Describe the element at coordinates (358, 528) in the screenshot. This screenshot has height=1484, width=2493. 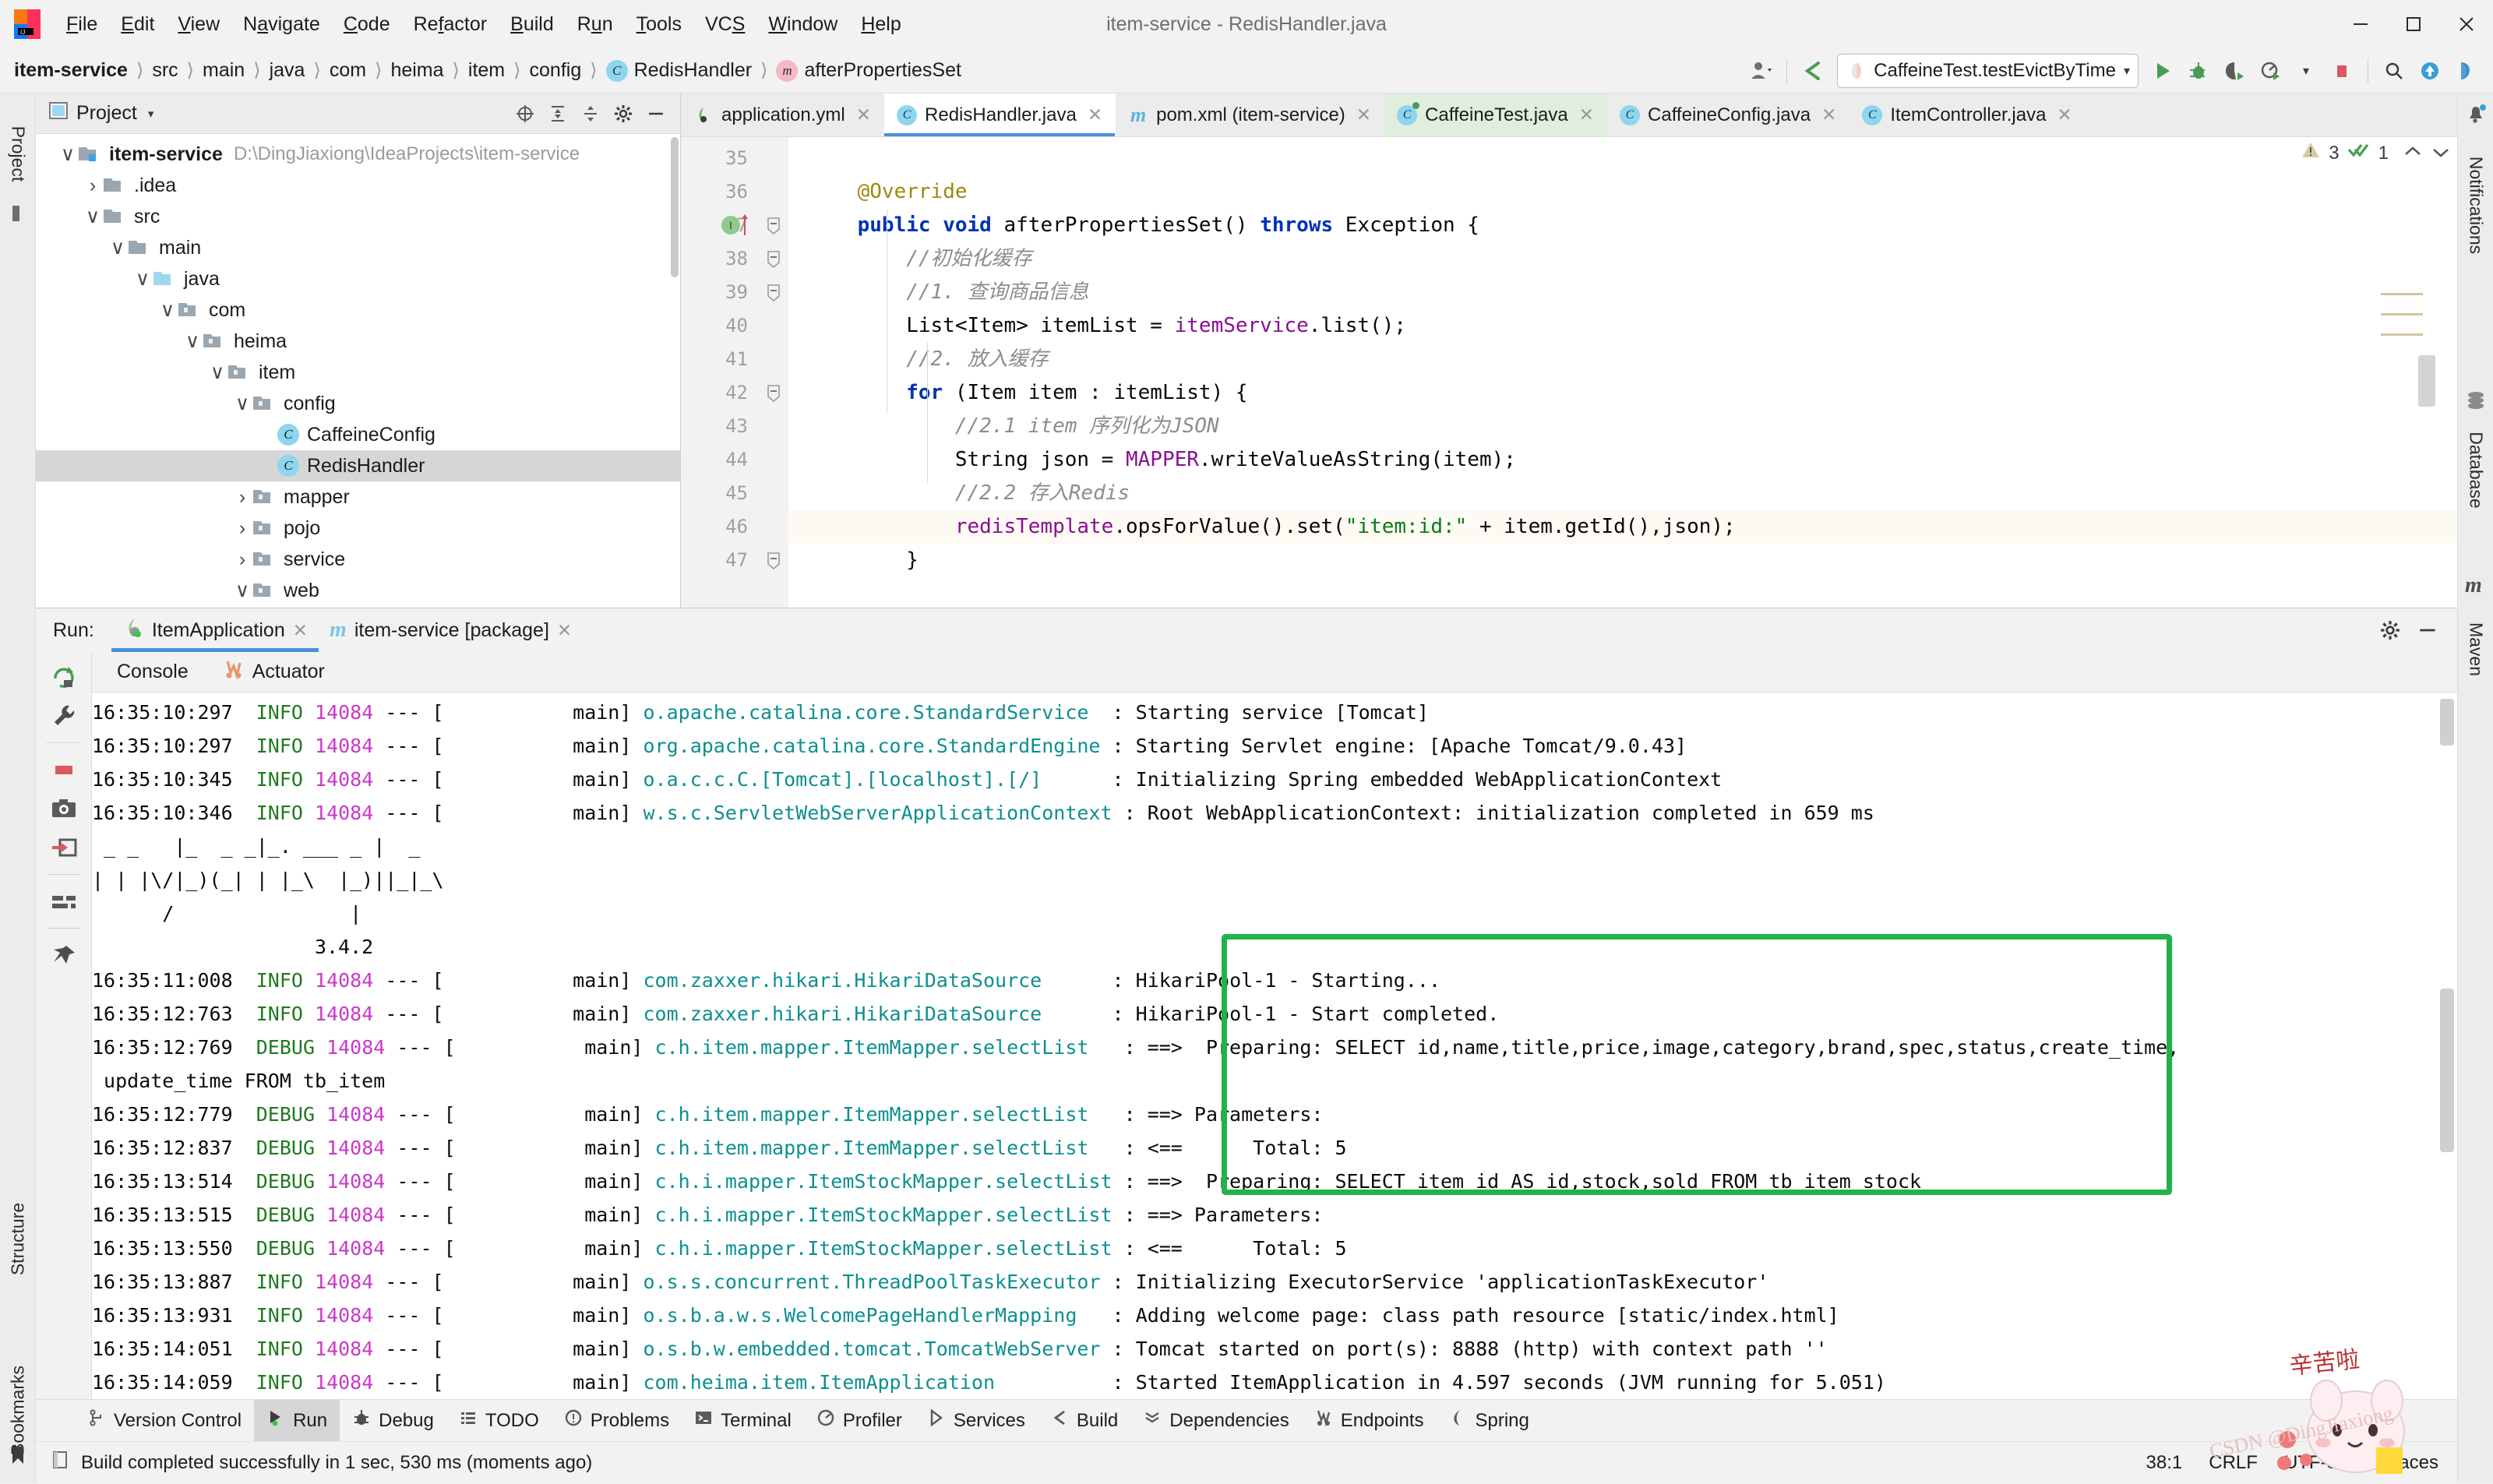
I see `project-tree-node-pojo: › pojo` at that location.